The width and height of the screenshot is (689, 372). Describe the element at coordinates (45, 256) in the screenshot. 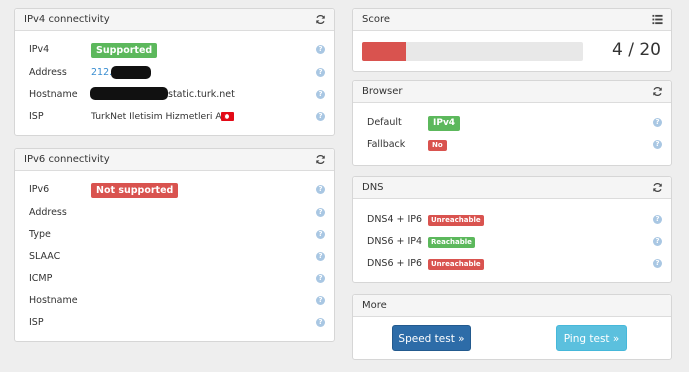

I see `slaac-label: SLAAC` at that location.